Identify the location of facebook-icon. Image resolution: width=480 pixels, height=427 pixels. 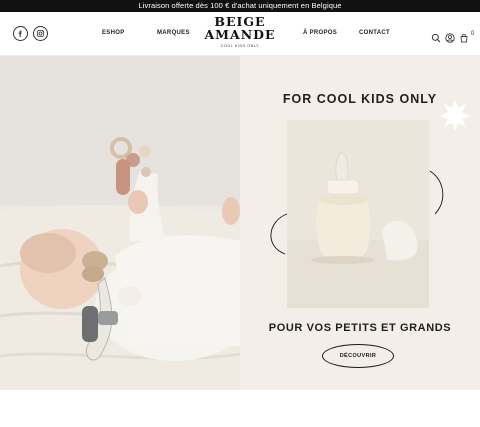
(20, 33).